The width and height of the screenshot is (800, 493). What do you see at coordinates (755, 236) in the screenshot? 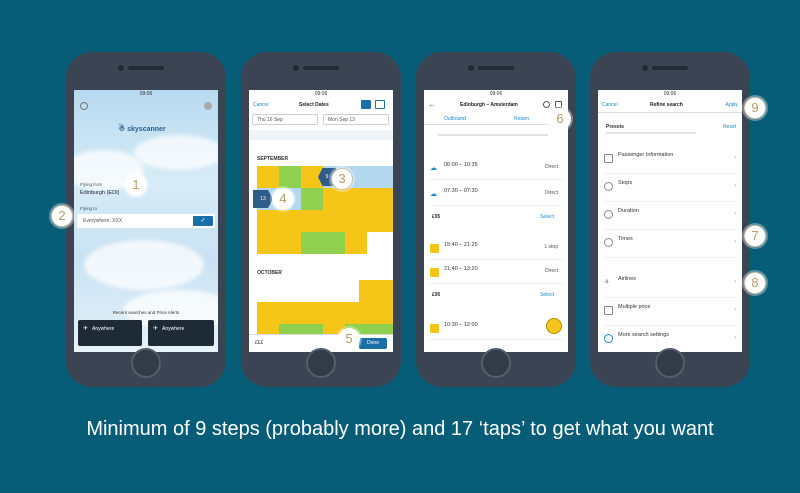
I see `step-badge-7: 7` at bounding box center [755, 236].